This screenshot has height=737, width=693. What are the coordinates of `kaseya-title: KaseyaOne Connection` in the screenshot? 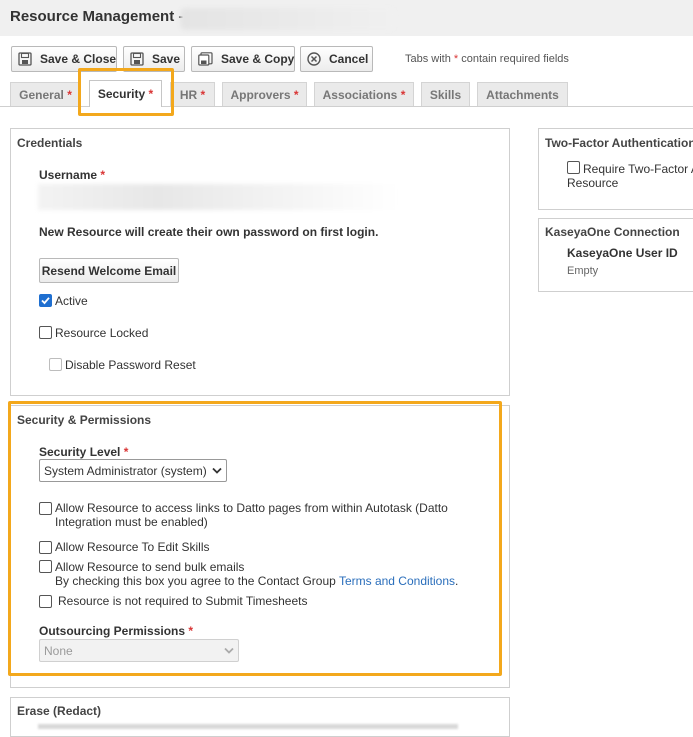 It's located at (612, 232).